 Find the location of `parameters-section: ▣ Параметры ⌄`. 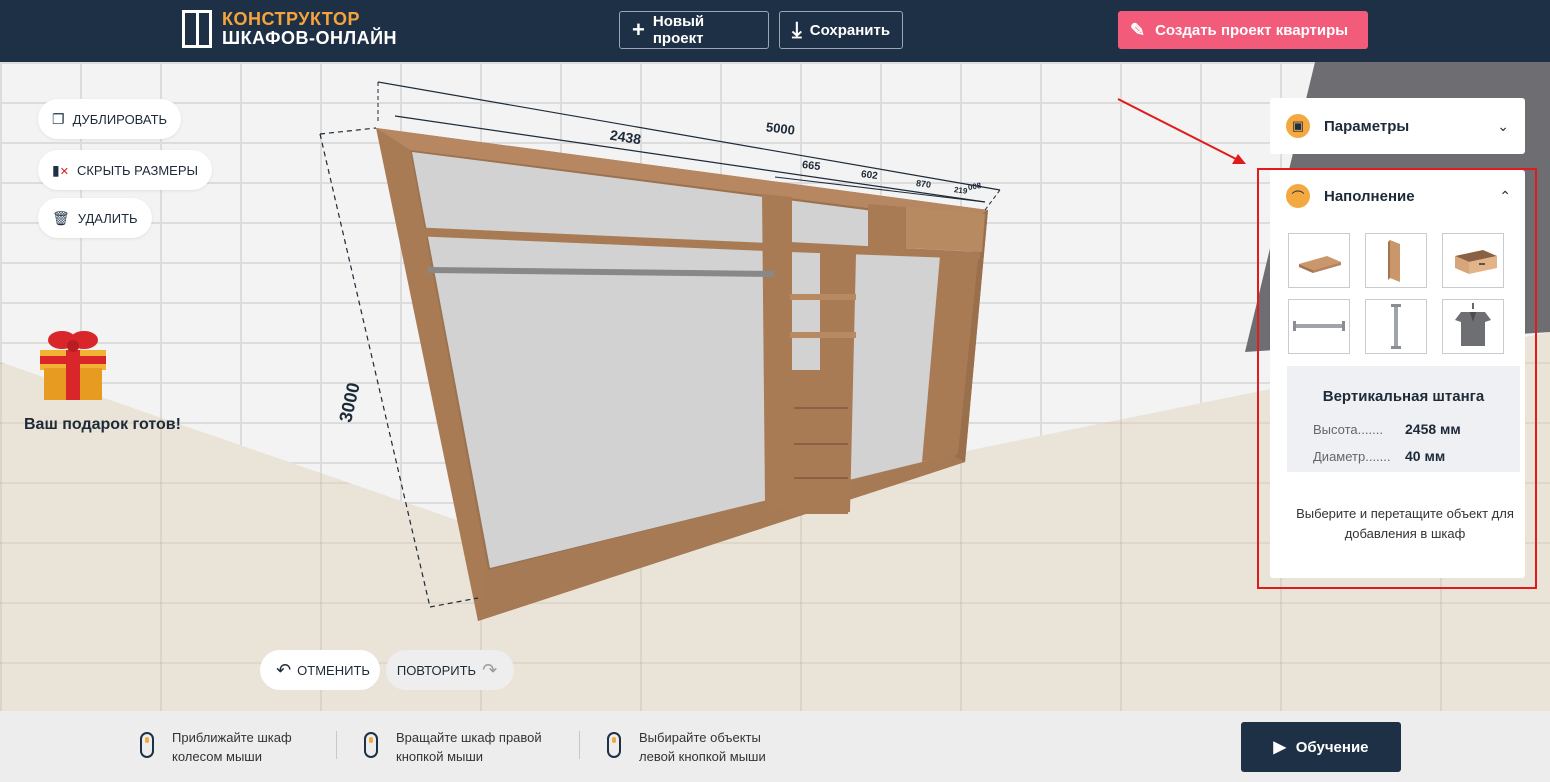

parameters-section: ▣ Параметры ⌄ is located at coordinates (1397, 126).